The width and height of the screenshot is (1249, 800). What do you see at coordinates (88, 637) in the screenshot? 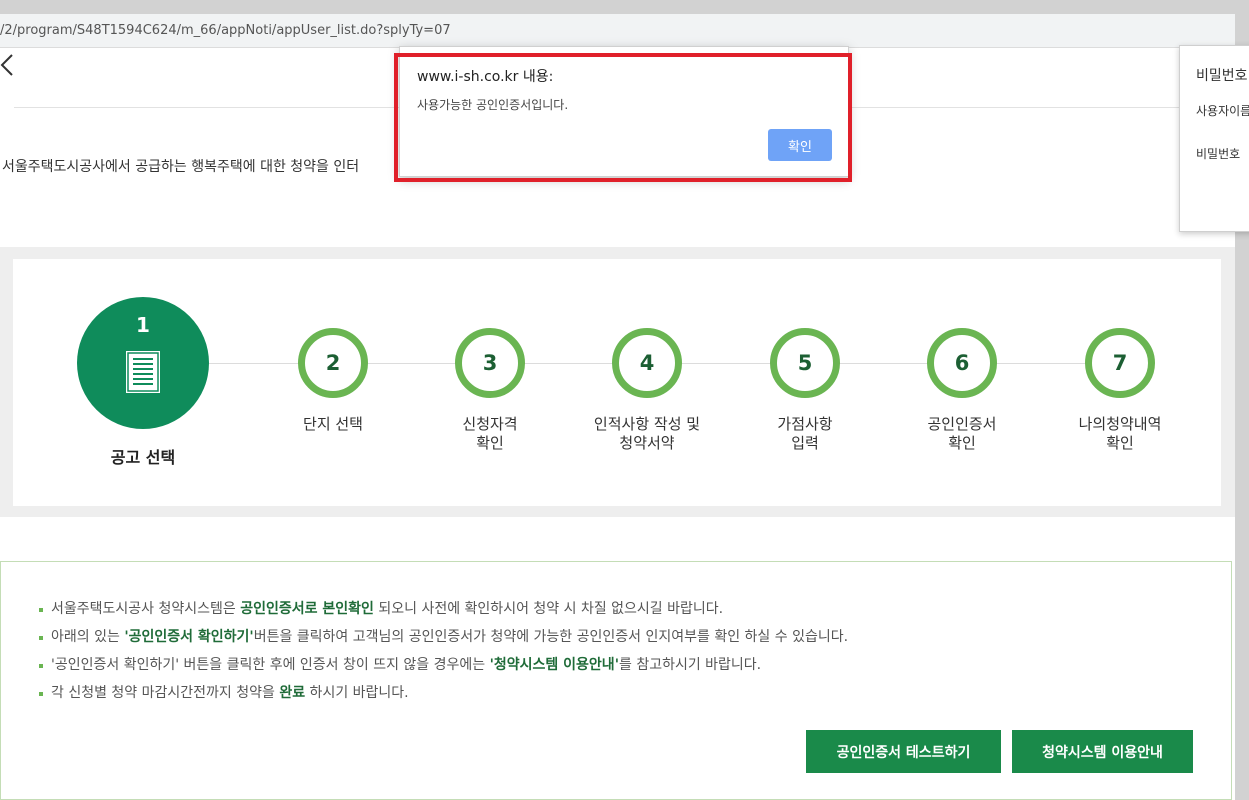
I see `notice-text: 아래의 있는` at bounding box center [88, 637].